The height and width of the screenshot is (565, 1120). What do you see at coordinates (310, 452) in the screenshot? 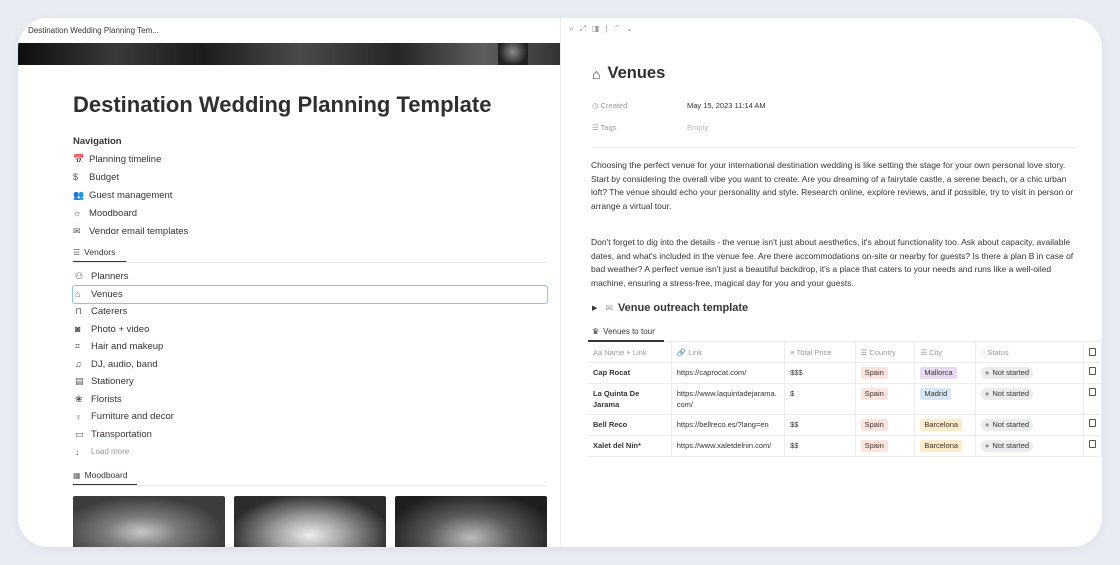
I see `load-more-button: ↓ Load more` at bounding box center [310, 452].